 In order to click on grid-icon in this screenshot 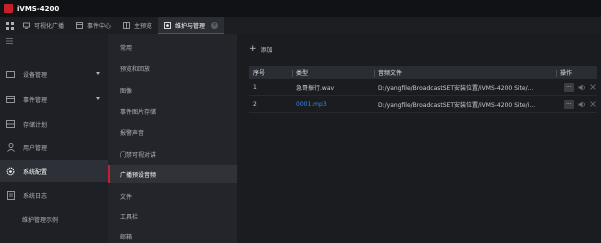, I will do `click(10, 25)`.